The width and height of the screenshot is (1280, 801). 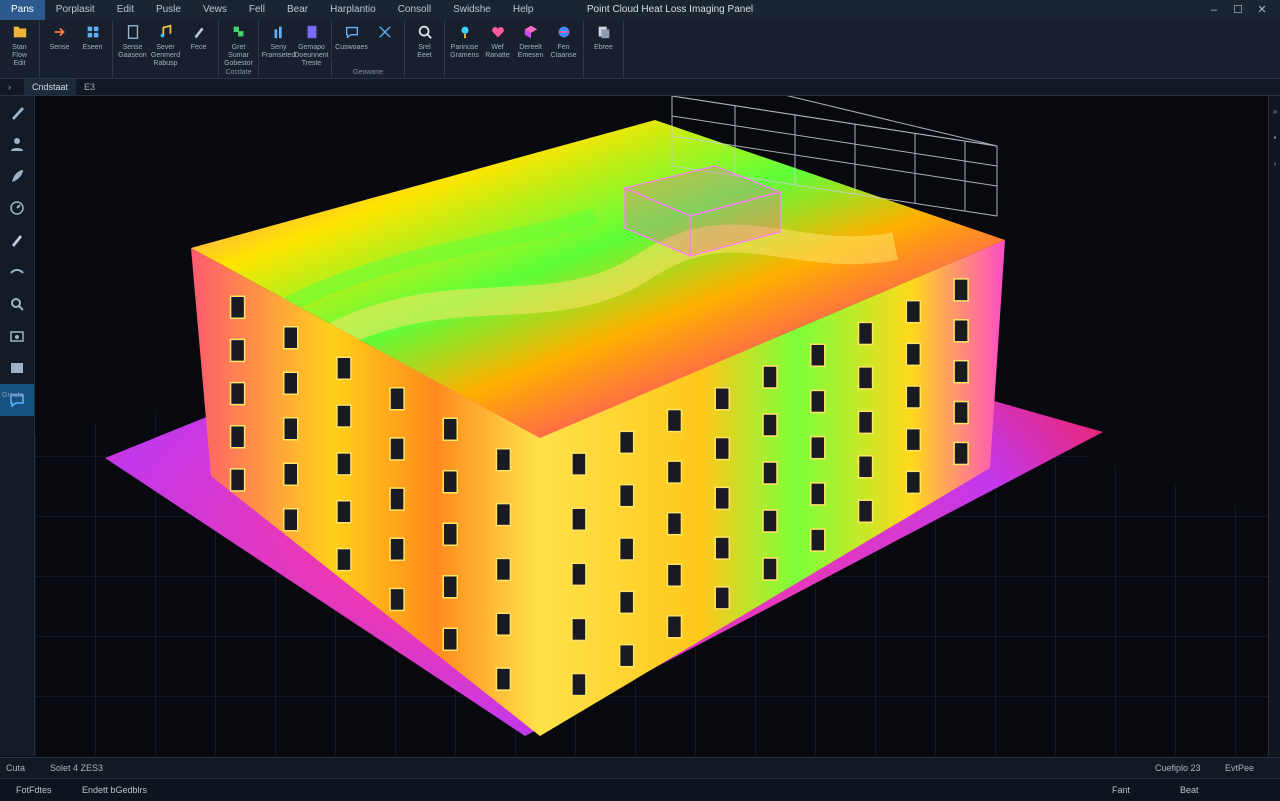 What do you see at coordinates (1274, 112) in the screenshot?
I see `panel-toggle-icon: »` at bounding box center [1274, 112].